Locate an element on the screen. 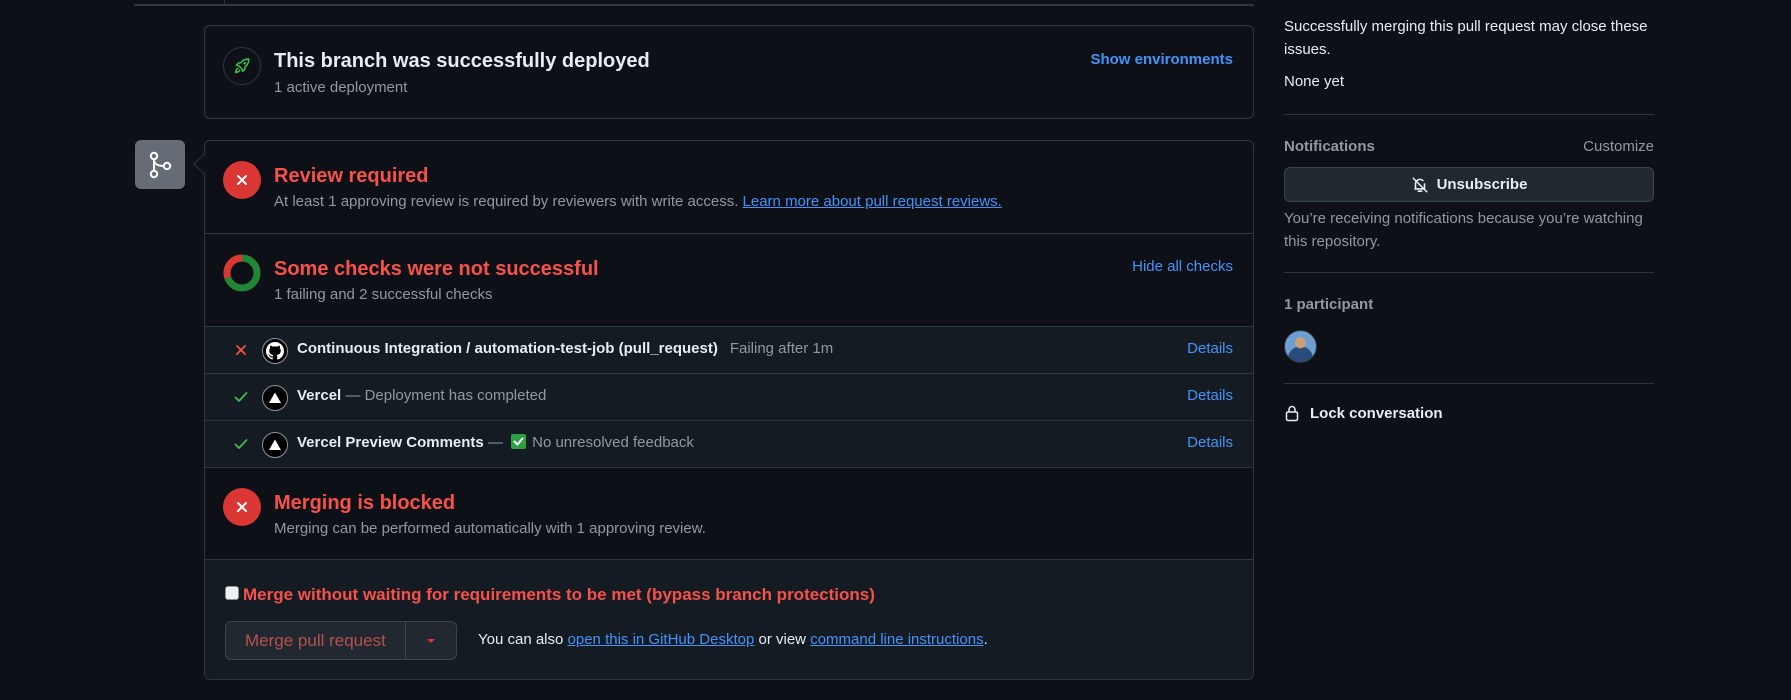  lock-conversation-label: Lock conversation is located at coordinates (1376, 413).